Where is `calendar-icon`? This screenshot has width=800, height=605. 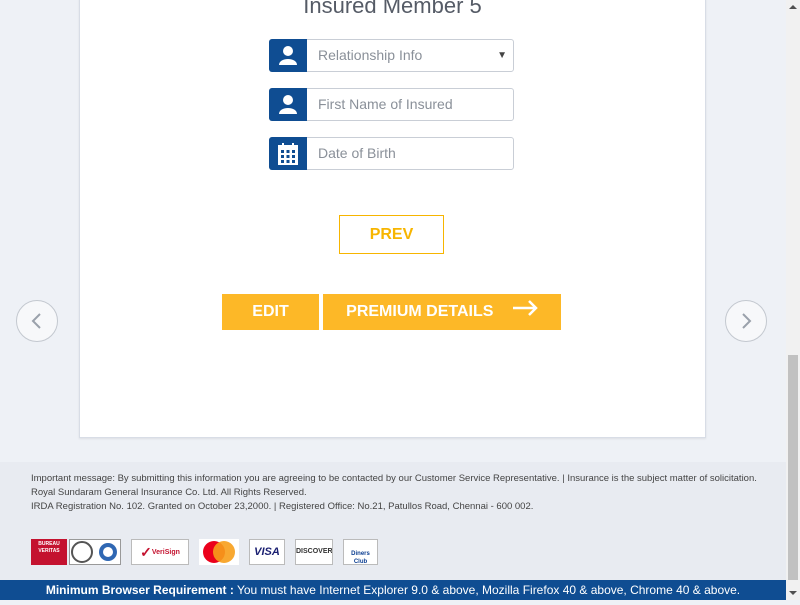
calendar-icon is located at coordinates (288, 153).